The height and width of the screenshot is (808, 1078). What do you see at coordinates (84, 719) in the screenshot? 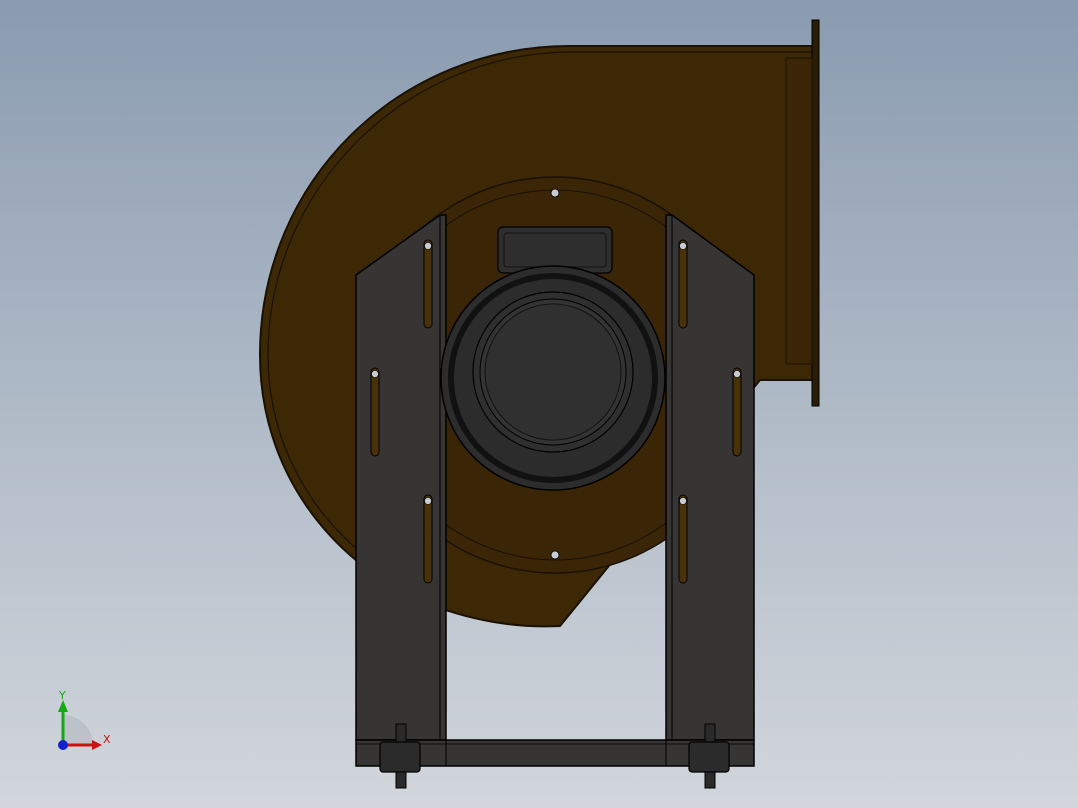
I see `coordinate-triad: Y X` at bounding box center [84, 719].